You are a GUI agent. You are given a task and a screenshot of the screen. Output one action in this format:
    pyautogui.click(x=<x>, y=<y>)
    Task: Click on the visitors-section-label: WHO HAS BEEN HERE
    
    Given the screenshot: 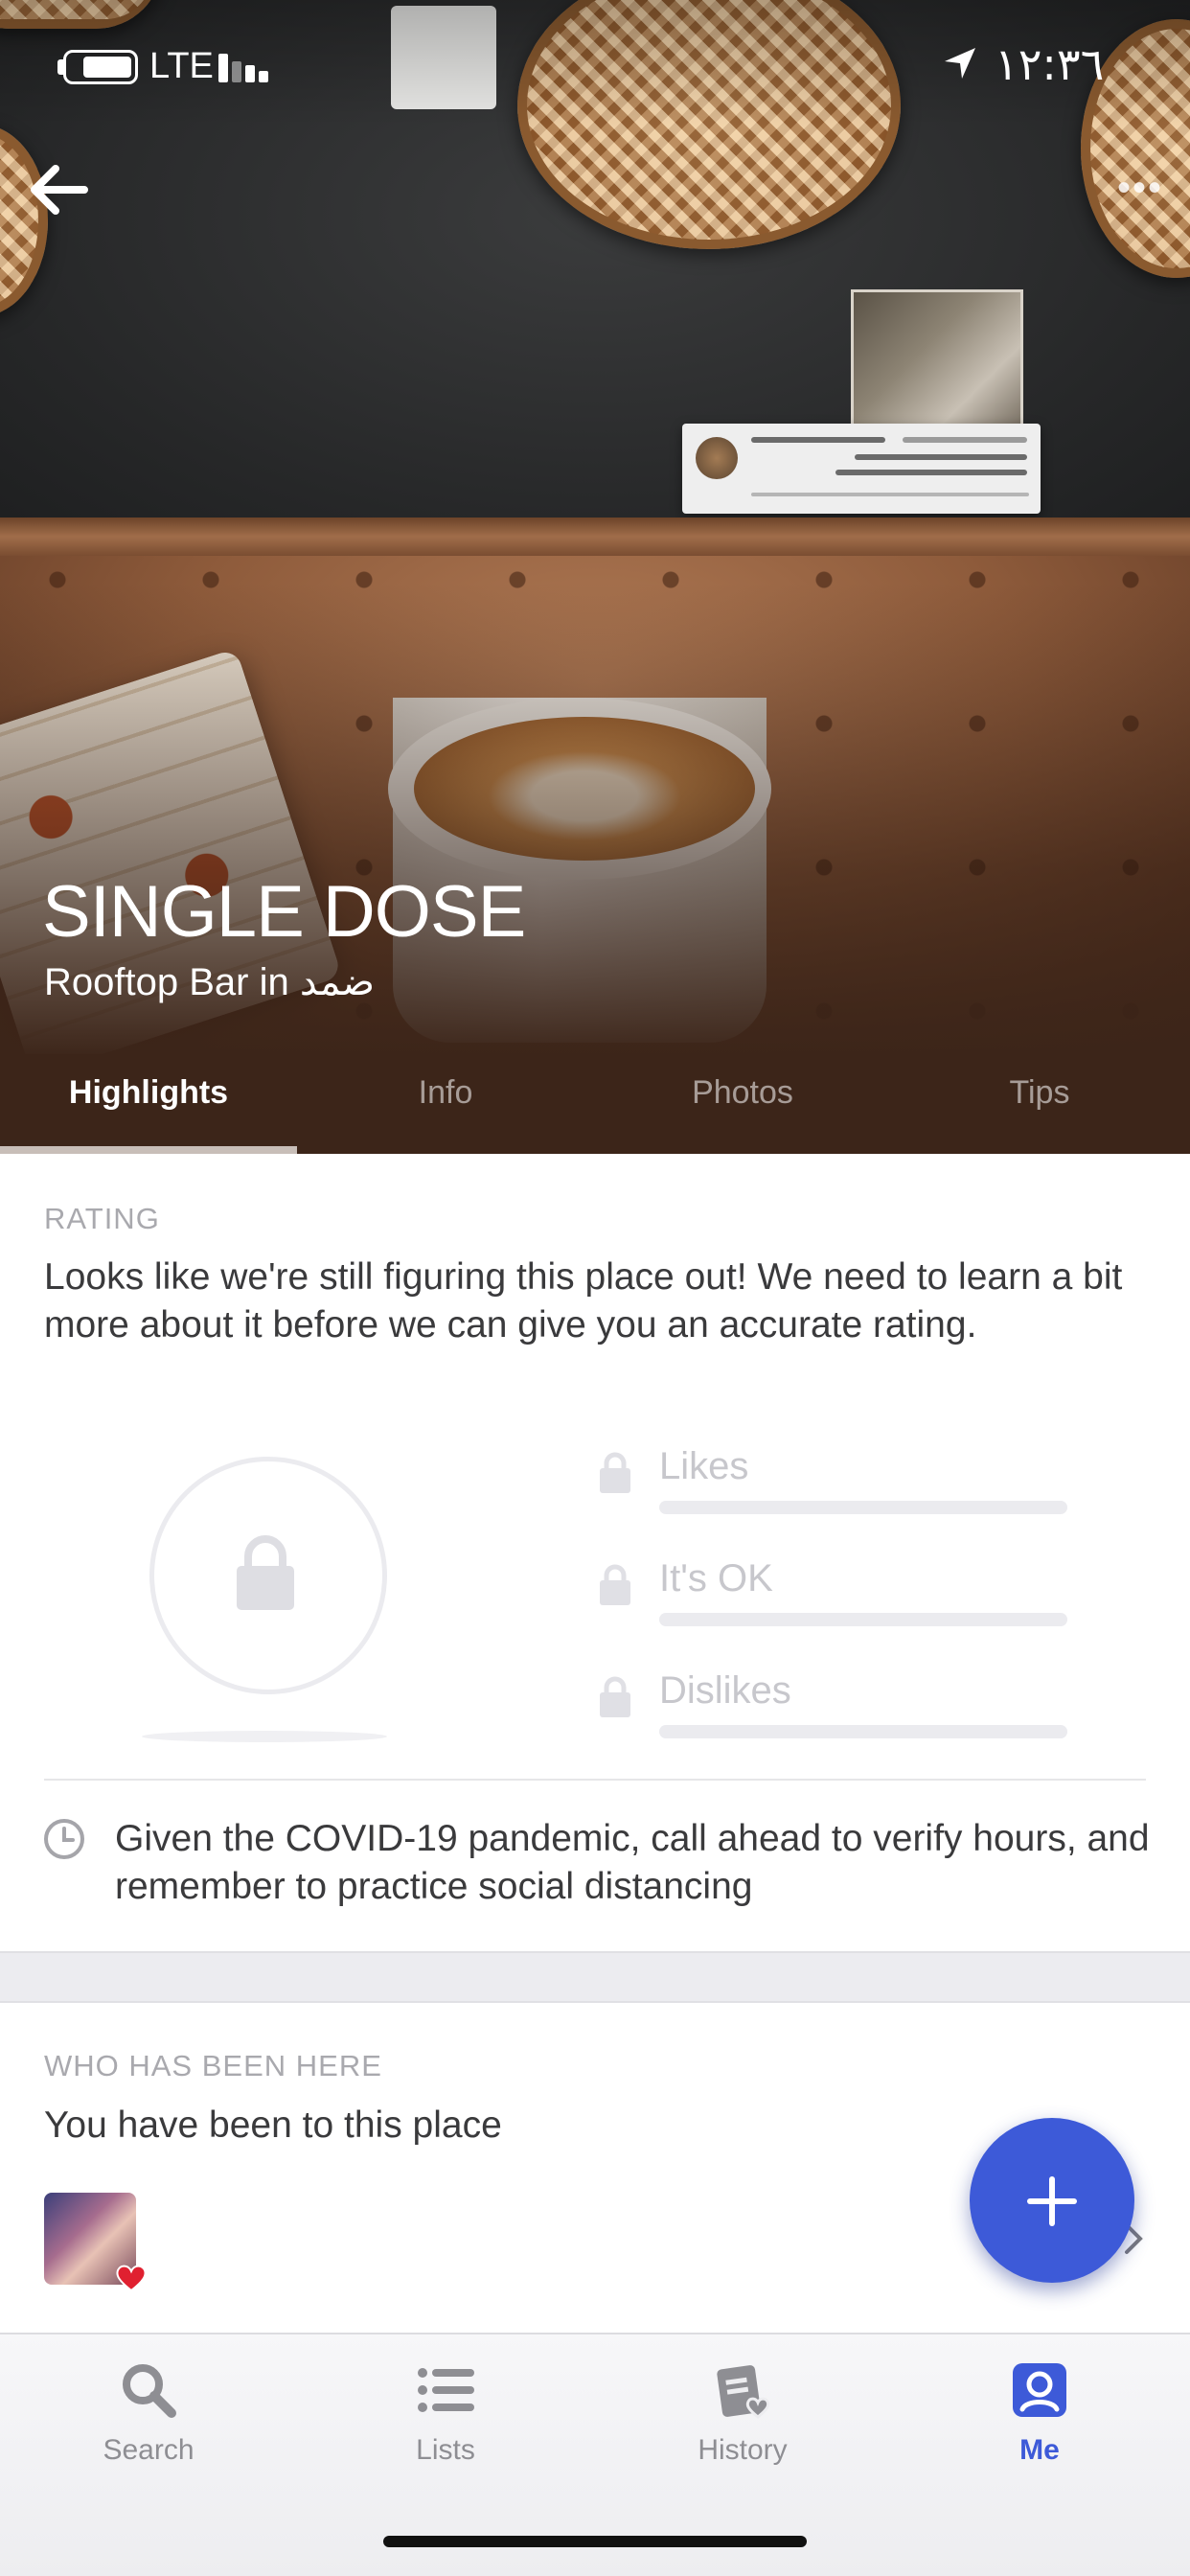 What is the action you would take?
    pyautogui.click(x=213, y=2065)
    